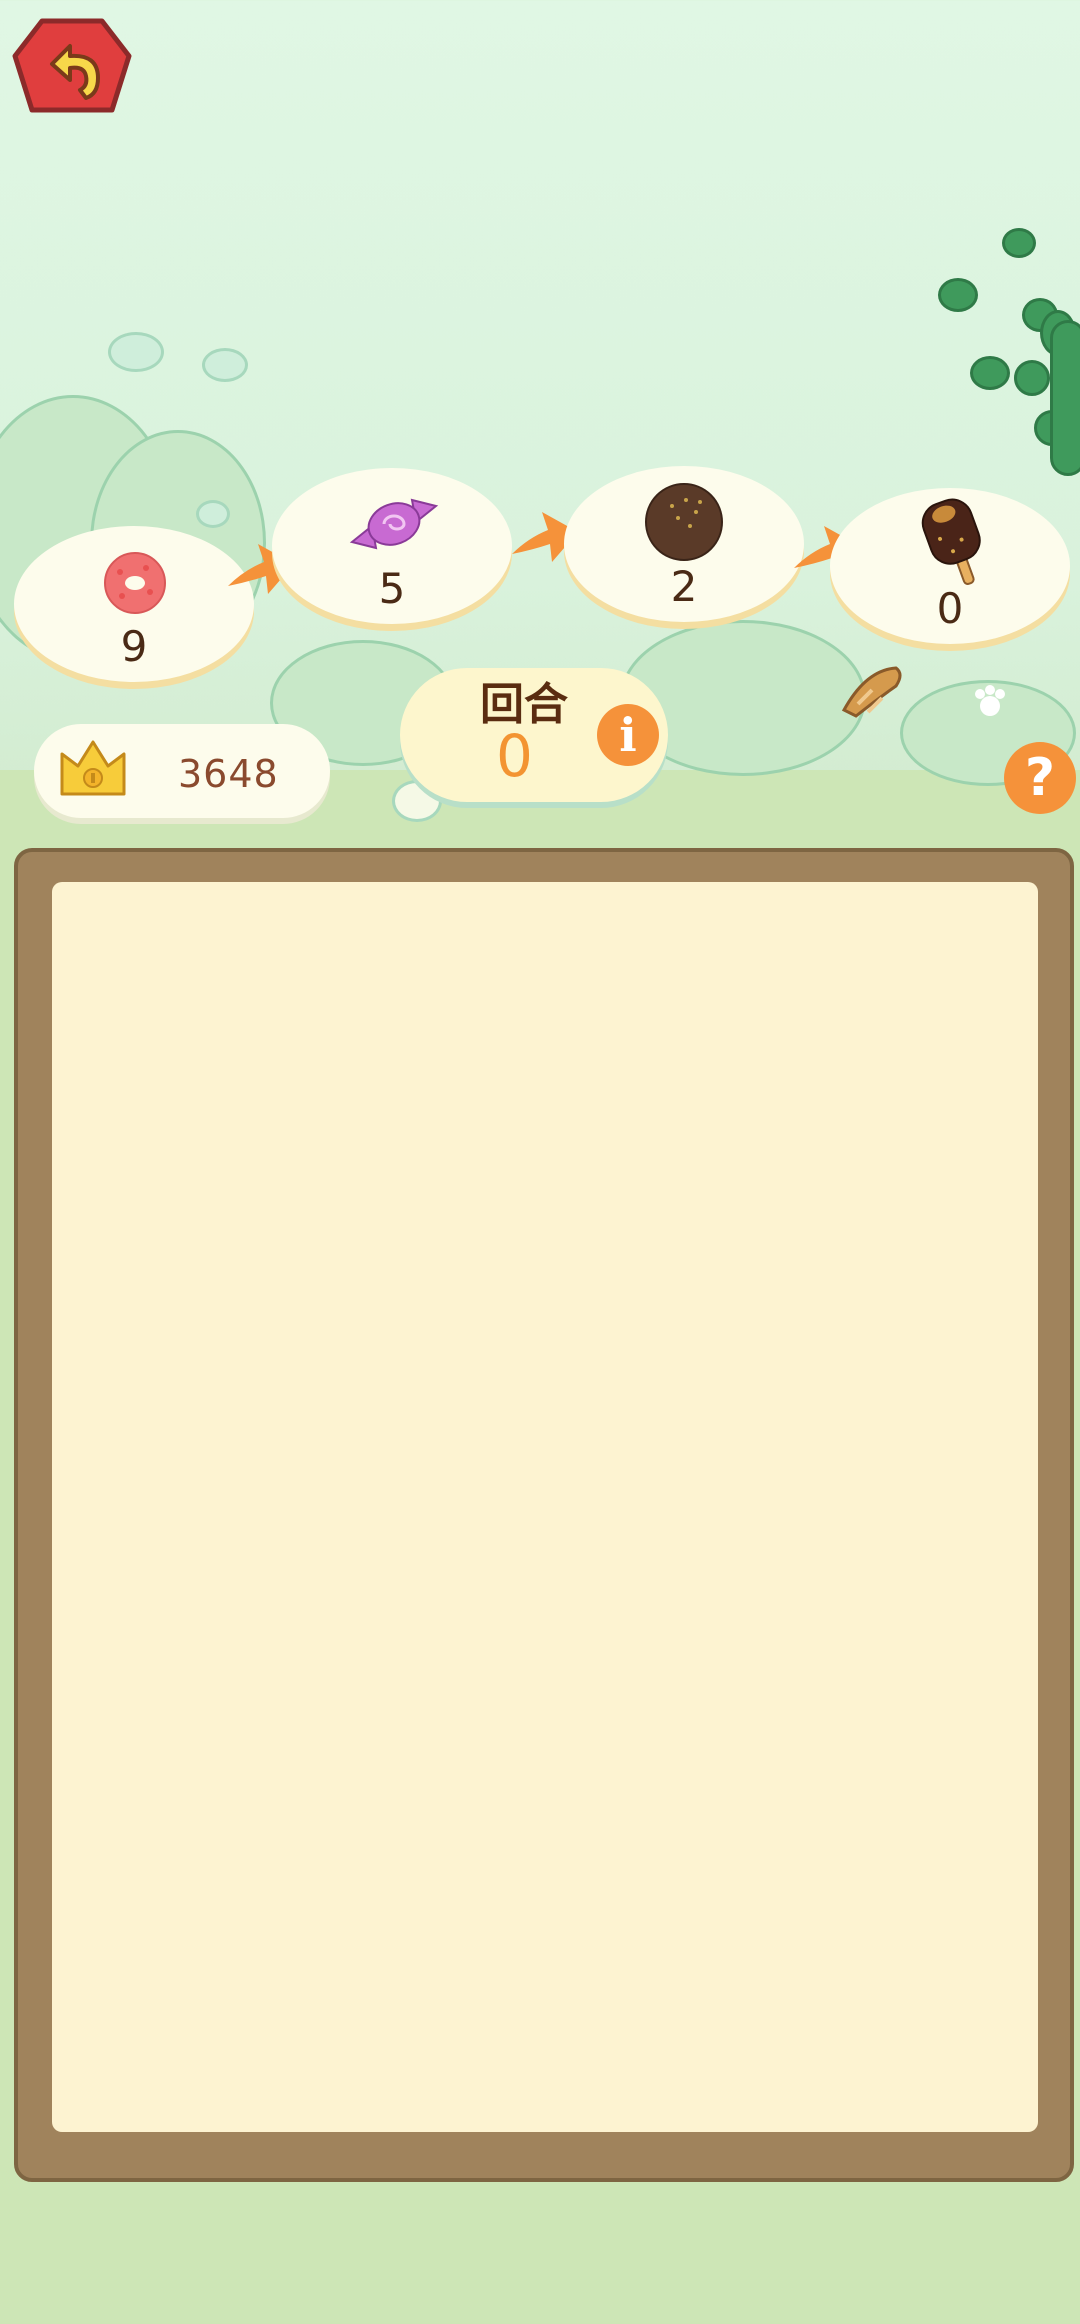  I want to click on info-button: i, so click(628, 735).